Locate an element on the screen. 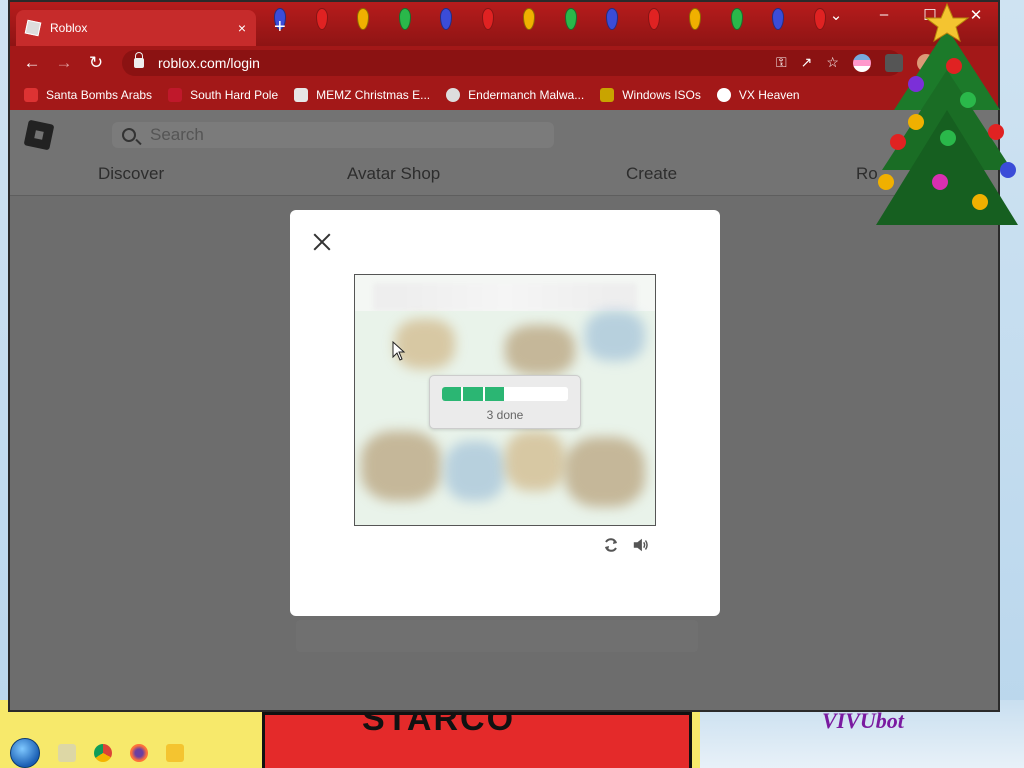 This screenshot has width=1024, height=768. image-icon is located at coordinates (301, 95).